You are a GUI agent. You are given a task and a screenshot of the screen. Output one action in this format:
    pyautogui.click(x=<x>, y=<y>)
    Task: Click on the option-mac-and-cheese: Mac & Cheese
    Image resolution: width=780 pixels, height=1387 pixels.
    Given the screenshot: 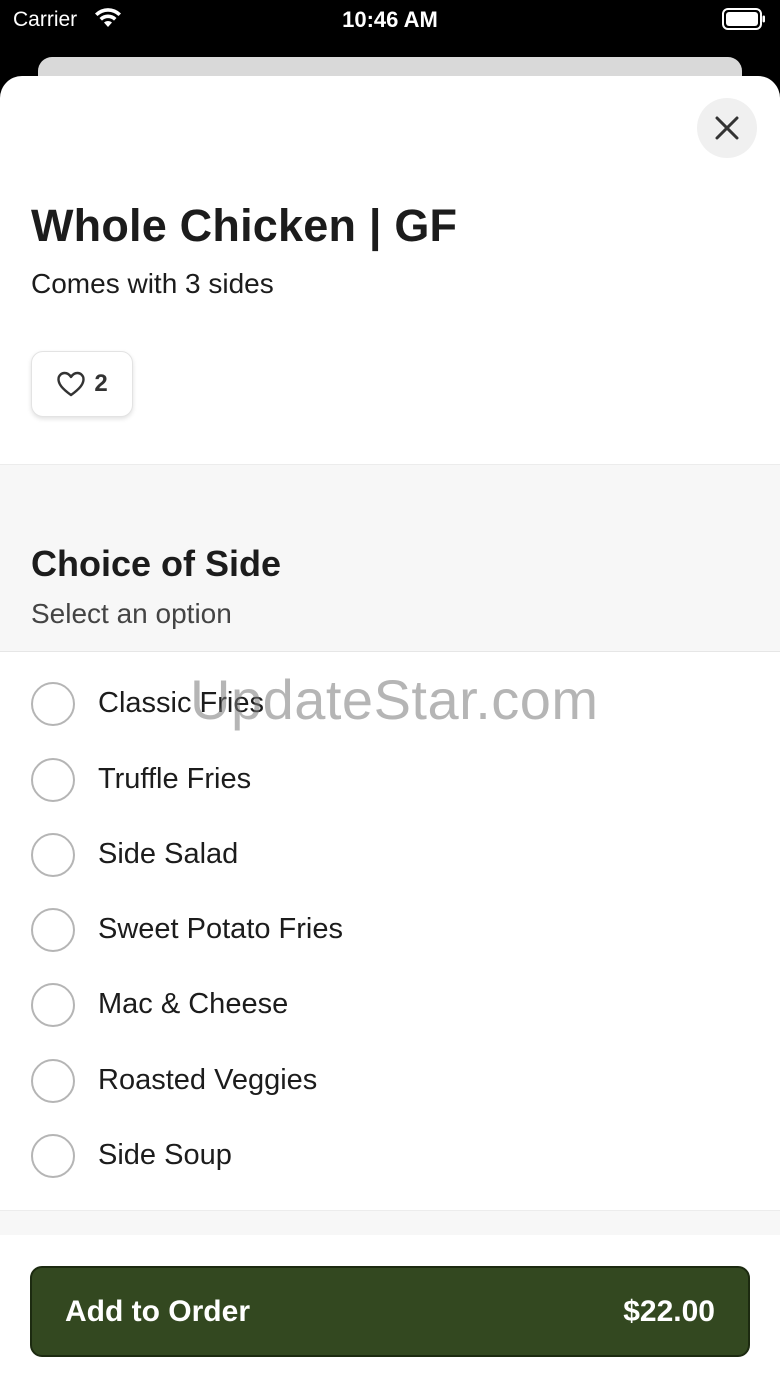 What is the action you would take?
    pyautogui.click(x=390, y=1004)
    